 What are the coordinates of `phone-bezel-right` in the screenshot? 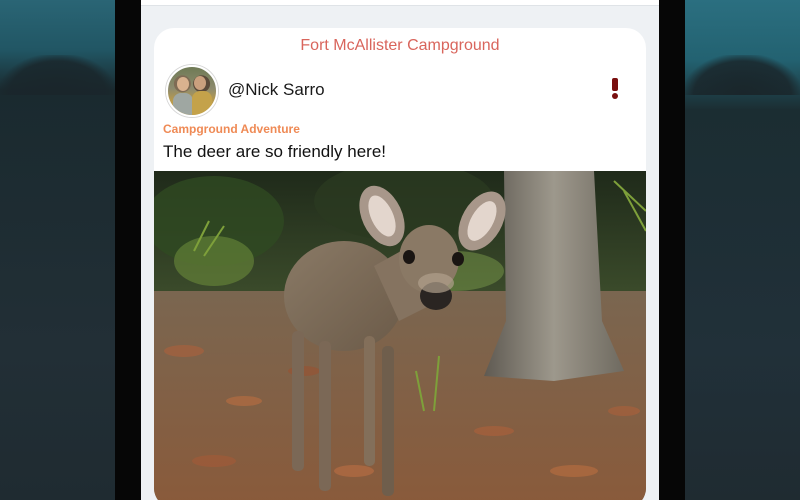 It's located at (672, 250).